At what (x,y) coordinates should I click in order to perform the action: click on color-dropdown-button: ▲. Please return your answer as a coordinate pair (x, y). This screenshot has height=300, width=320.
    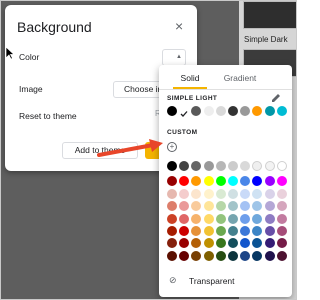
    Looking at the image, I should click on (174, 57).